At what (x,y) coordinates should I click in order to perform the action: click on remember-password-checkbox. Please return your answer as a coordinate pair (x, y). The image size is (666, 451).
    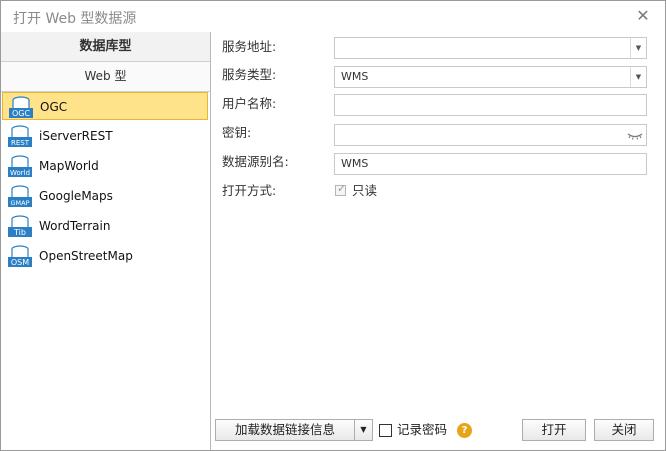
    Looking at the image, I should click on (385, 430).